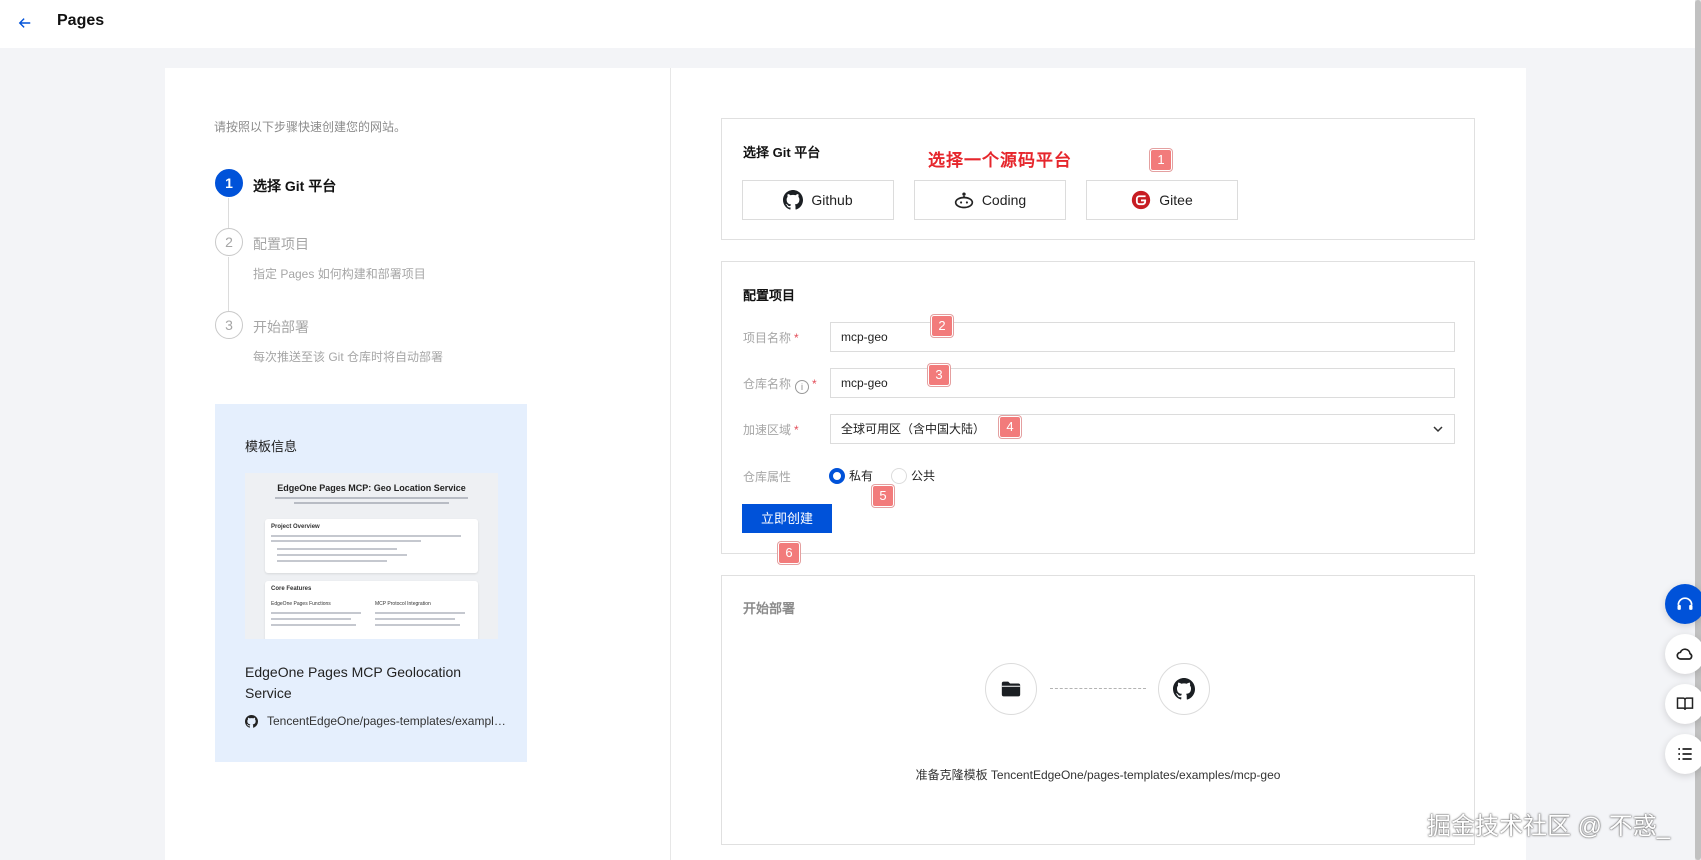 The image size is (1701, 860). I want to click on top-bar: Pages, so click(850, 24).